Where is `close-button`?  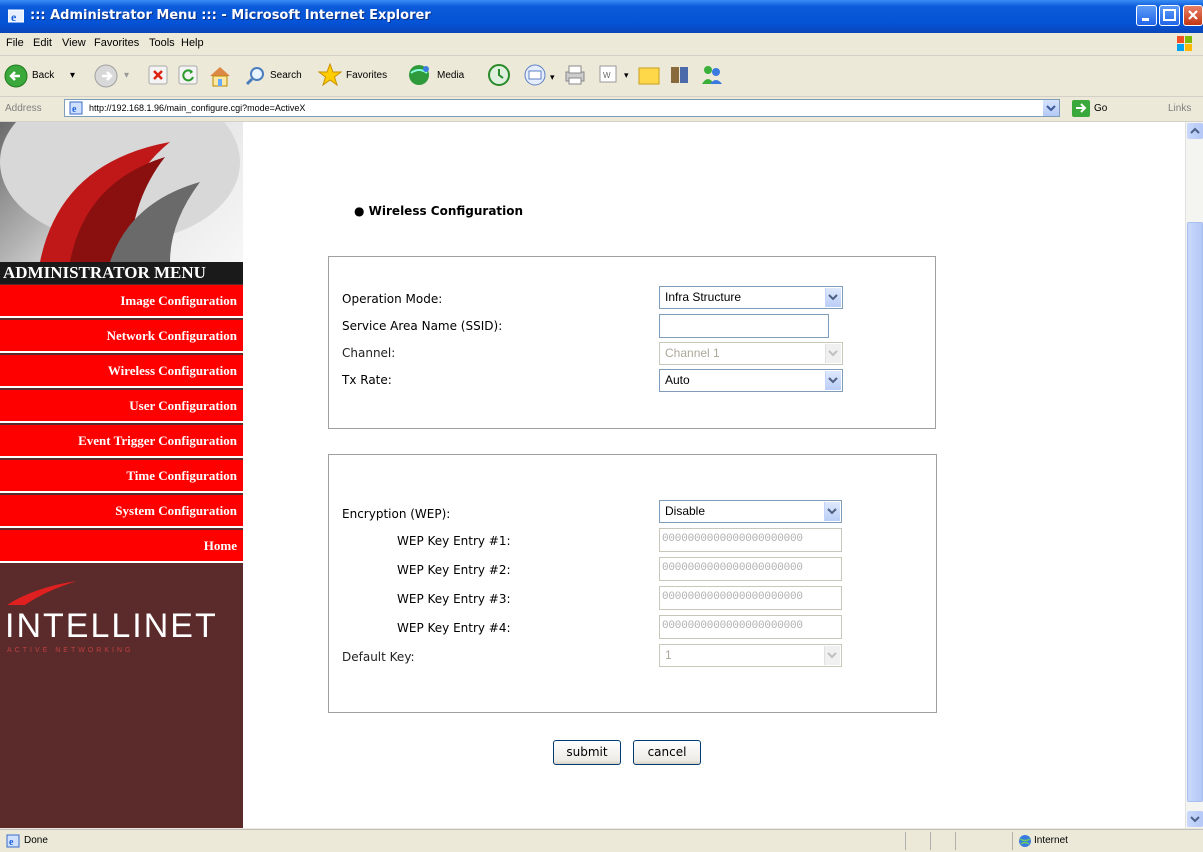 close-button is located at coordinates (1193, 15).